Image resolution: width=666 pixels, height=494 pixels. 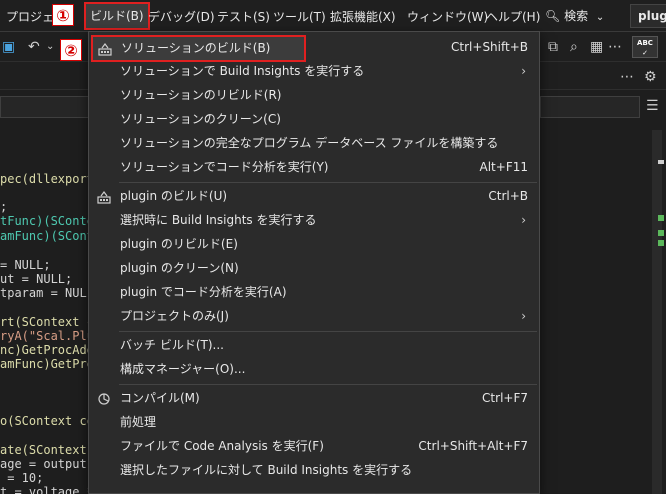 I want to click on search-label: 検索, so click(x=576, y=16).